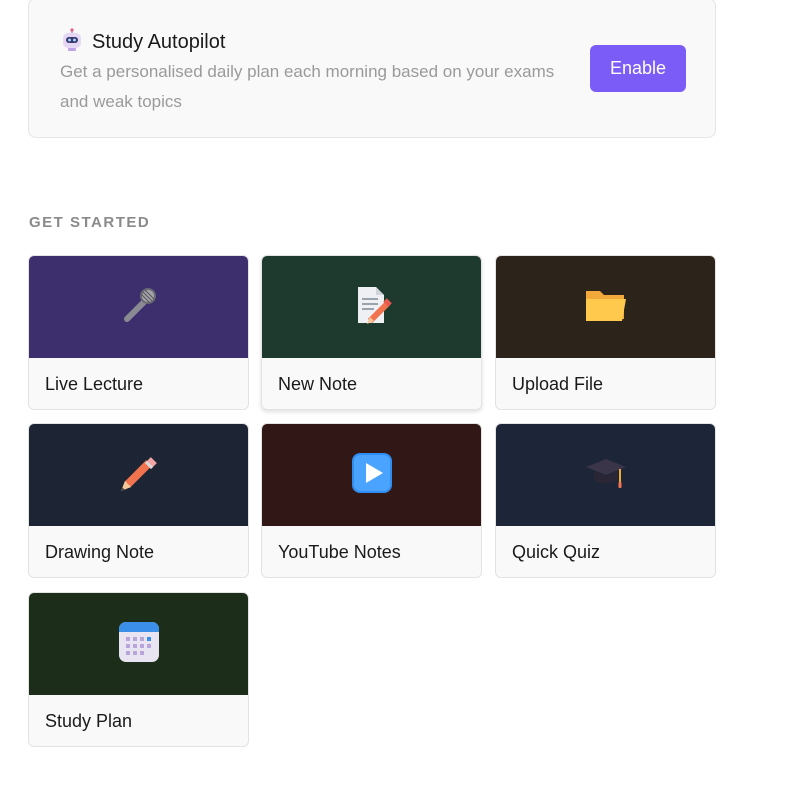  I want to click on play-button-icon, so click(372, 475).